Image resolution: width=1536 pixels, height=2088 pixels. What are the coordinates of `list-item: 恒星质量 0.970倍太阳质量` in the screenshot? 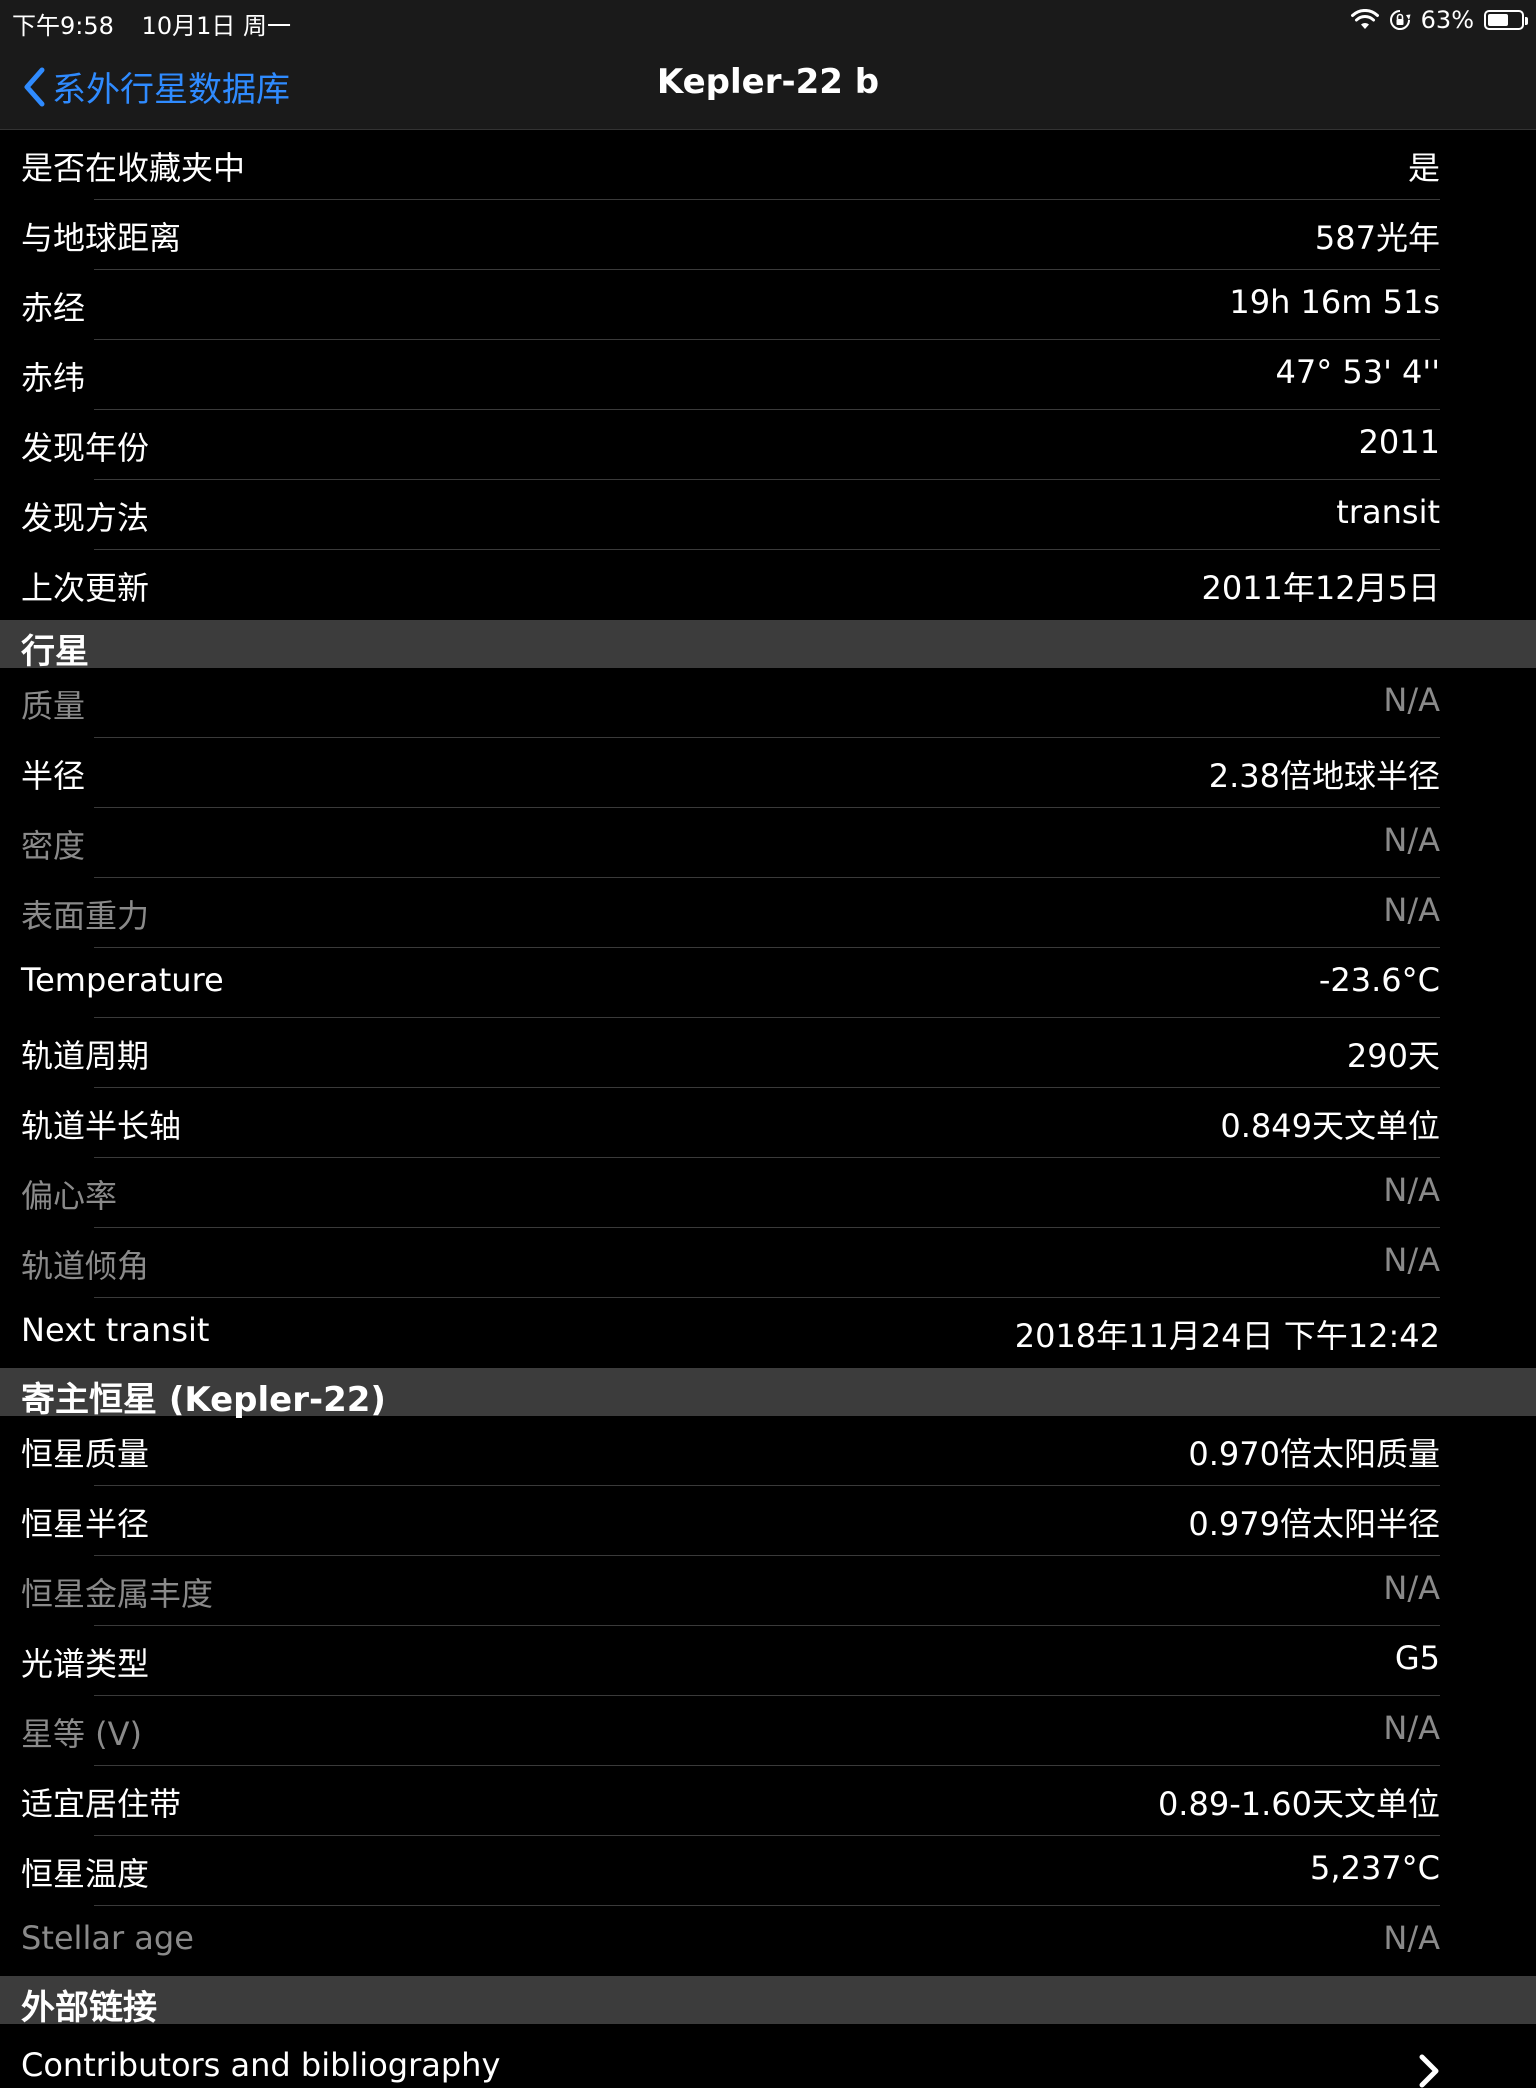 It's located at (768, 1451).